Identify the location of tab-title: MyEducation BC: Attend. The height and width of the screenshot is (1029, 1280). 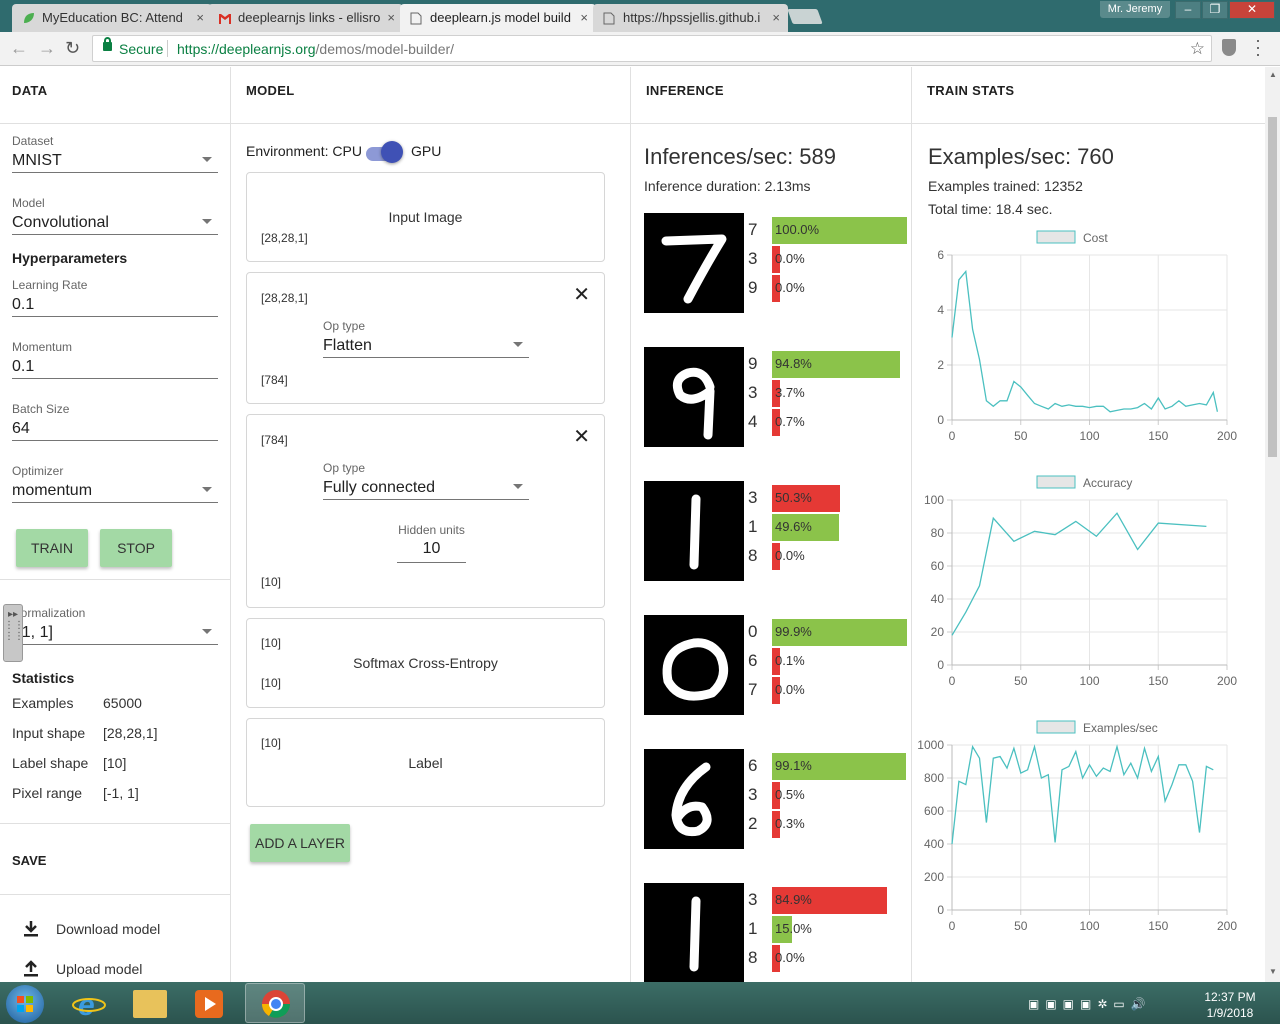
(112, 17).